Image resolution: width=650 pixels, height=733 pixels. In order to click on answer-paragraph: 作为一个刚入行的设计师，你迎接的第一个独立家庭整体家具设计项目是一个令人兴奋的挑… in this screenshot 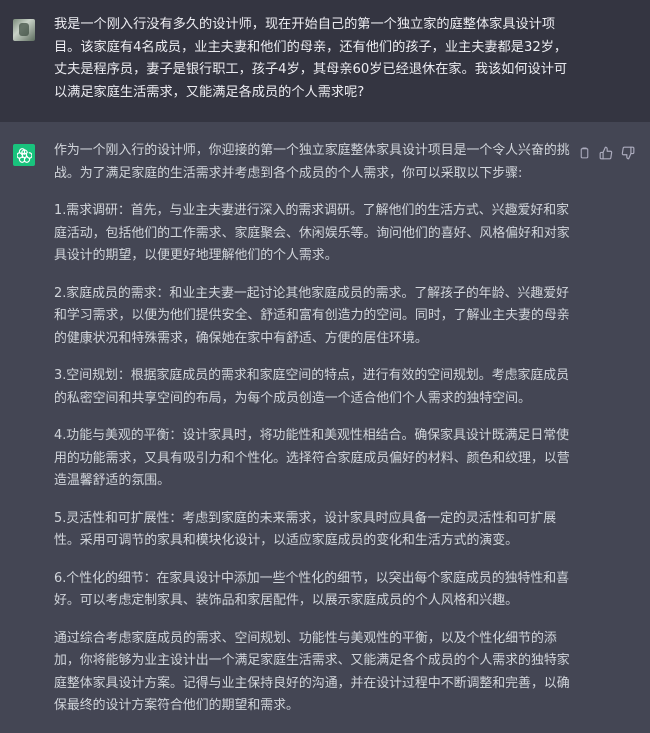, I will do `click(312, 162)`.